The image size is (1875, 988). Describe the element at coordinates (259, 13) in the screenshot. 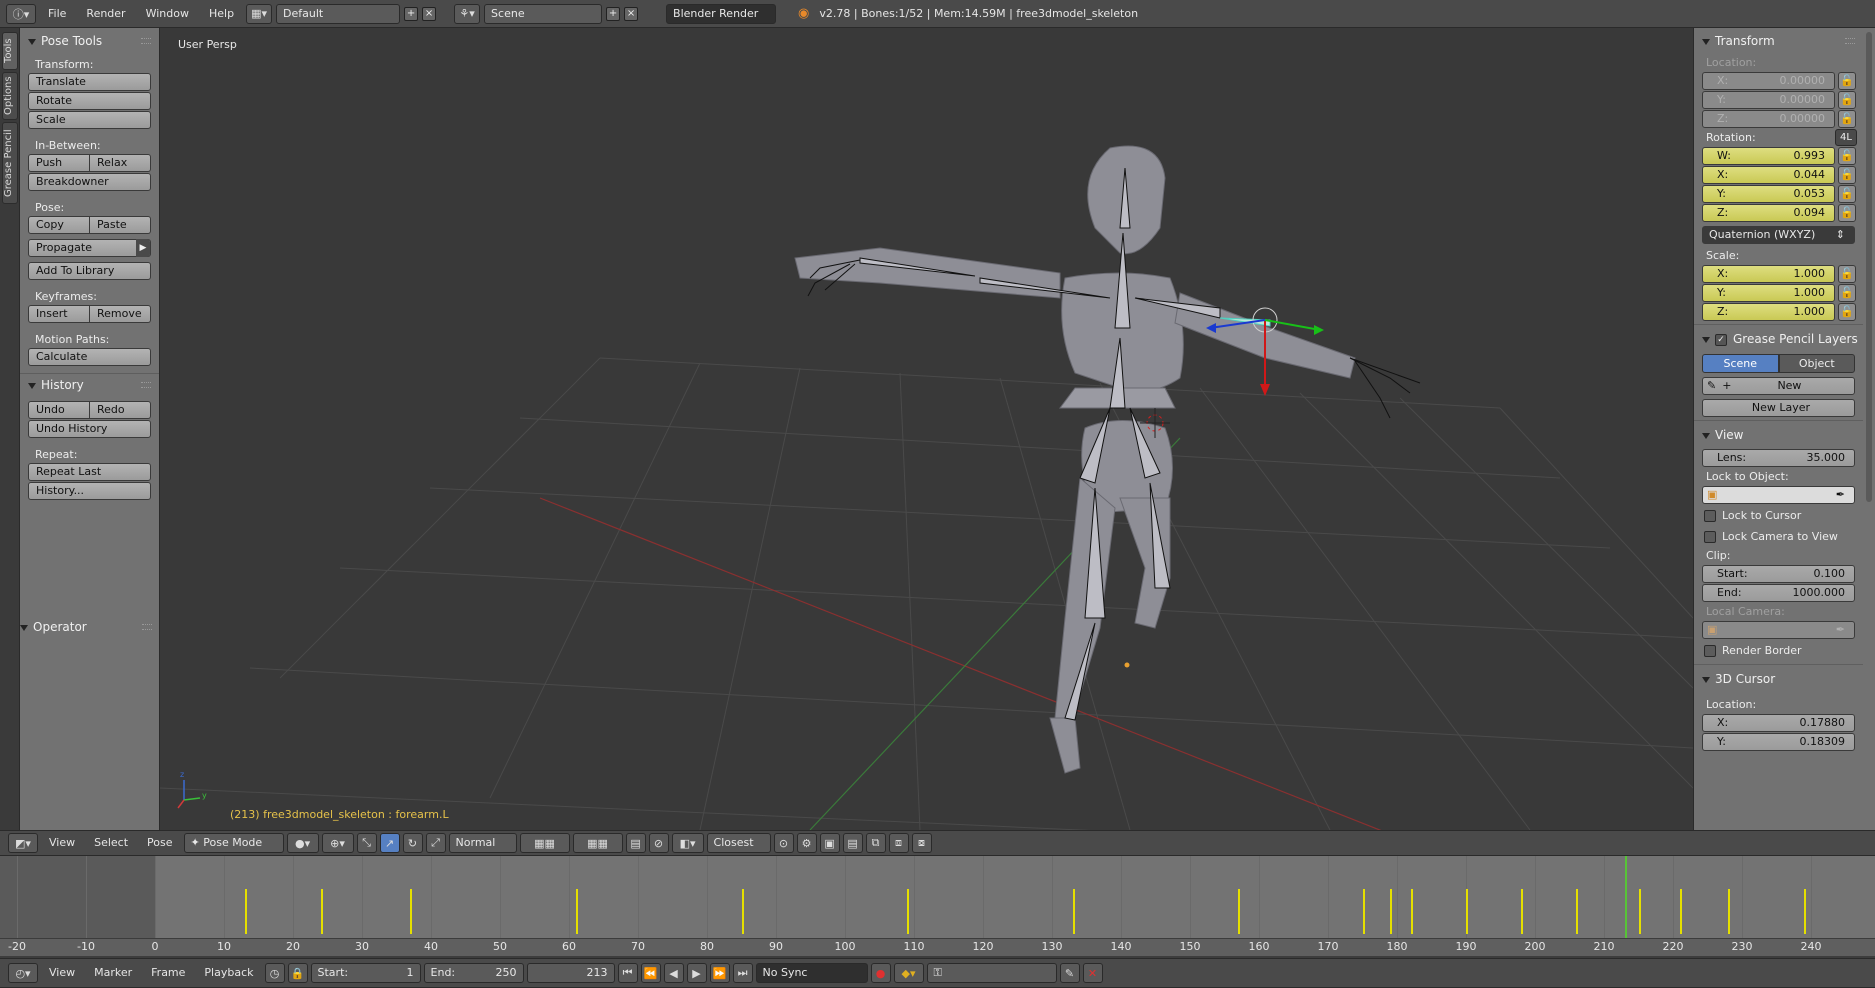

I see `screen-layout-icon: ▦▾` at that location.